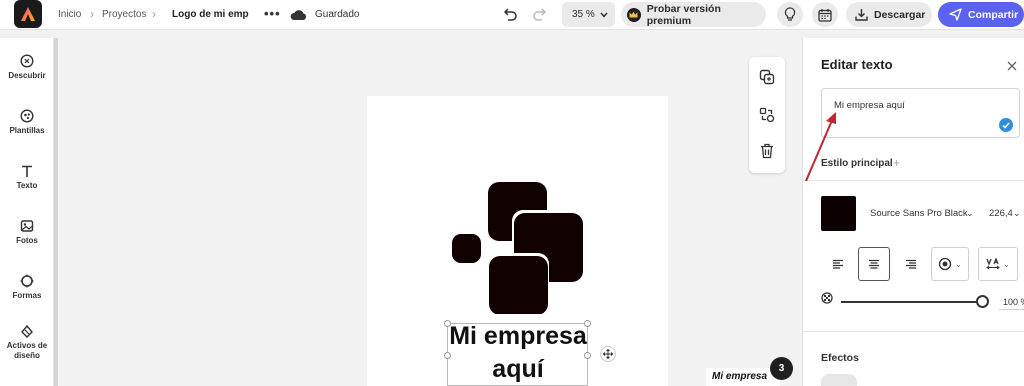  I want to click on sidebar-item-label: Formas, so click(27, 295).